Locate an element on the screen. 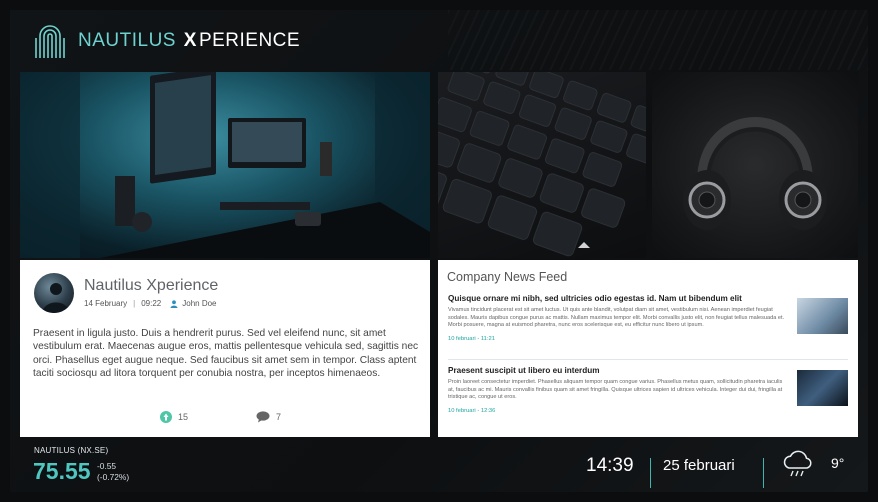 This screenshot has height=502, width=878. rain-cloud-icon is located at coordinates (797, 463).